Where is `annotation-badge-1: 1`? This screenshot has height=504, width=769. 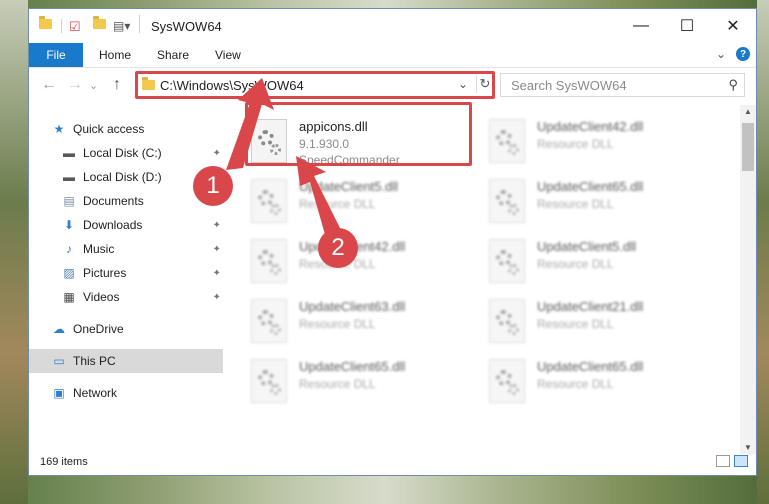 annotation-badge-1: 1 is located at coordinates (213, 186).